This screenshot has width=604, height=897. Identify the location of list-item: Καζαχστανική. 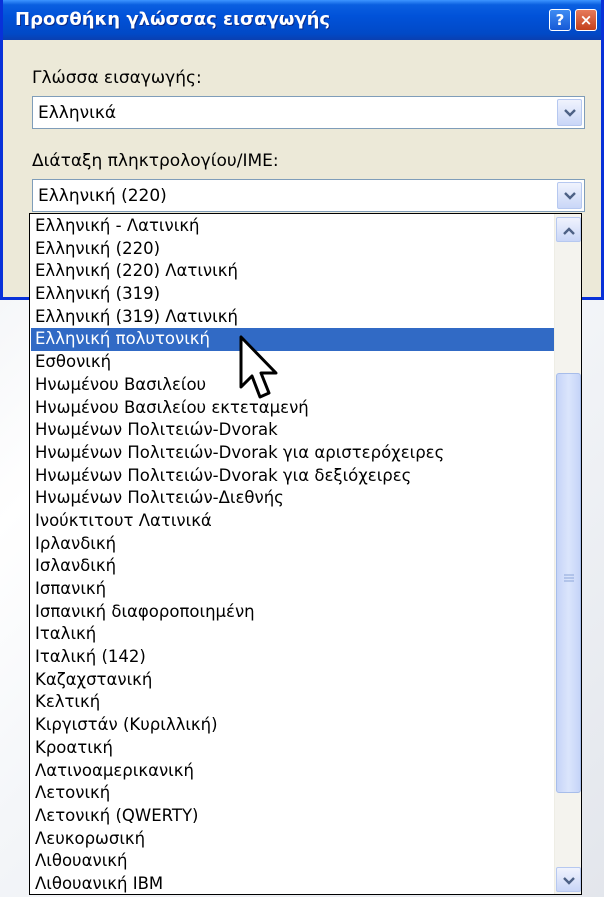
(293, 680).